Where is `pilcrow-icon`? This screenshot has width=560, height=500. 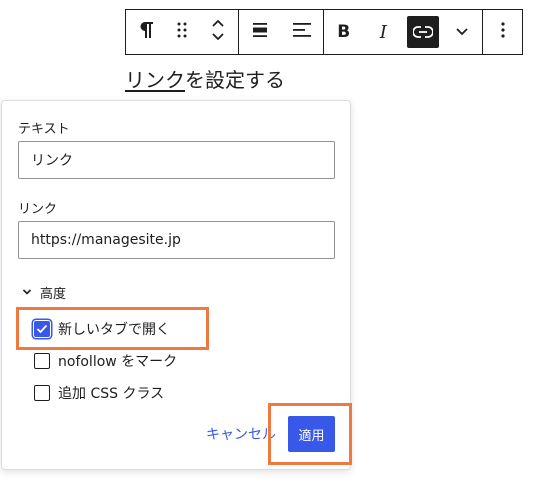
pilcrow-icon is located at coordinates (146, 32).